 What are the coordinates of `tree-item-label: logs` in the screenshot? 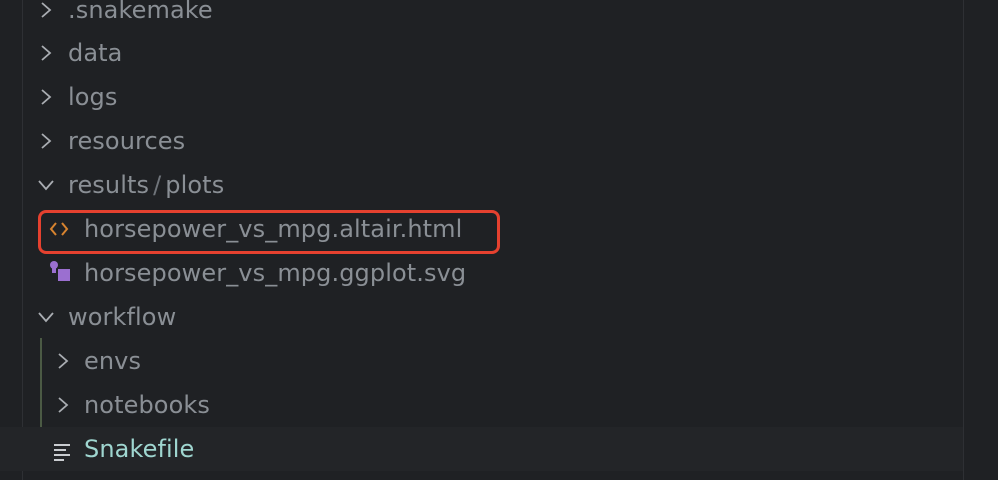 It's located at (93, 97).